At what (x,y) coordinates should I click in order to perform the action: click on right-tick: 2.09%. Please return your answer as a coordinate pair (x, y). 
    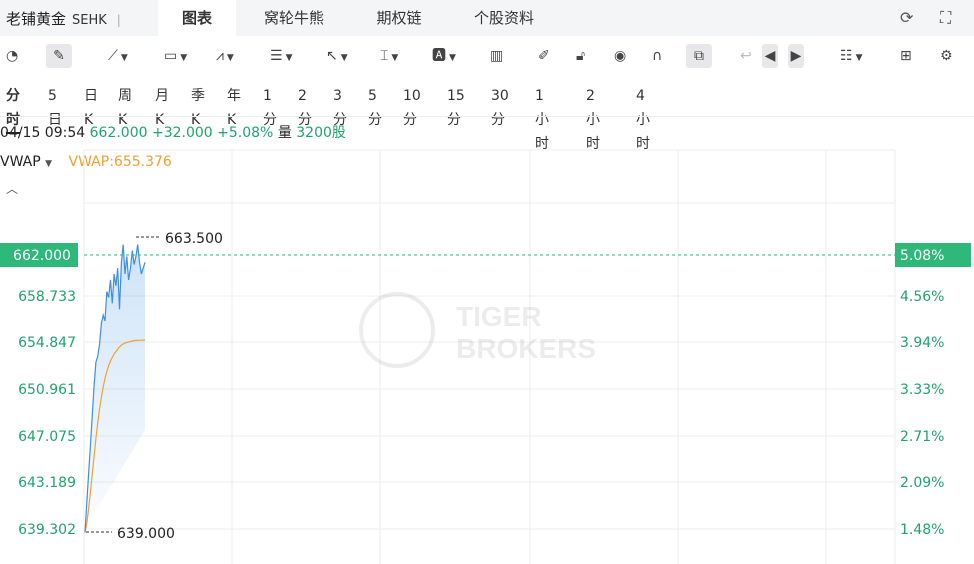
    Looking at the image, I should click on (922, 483).